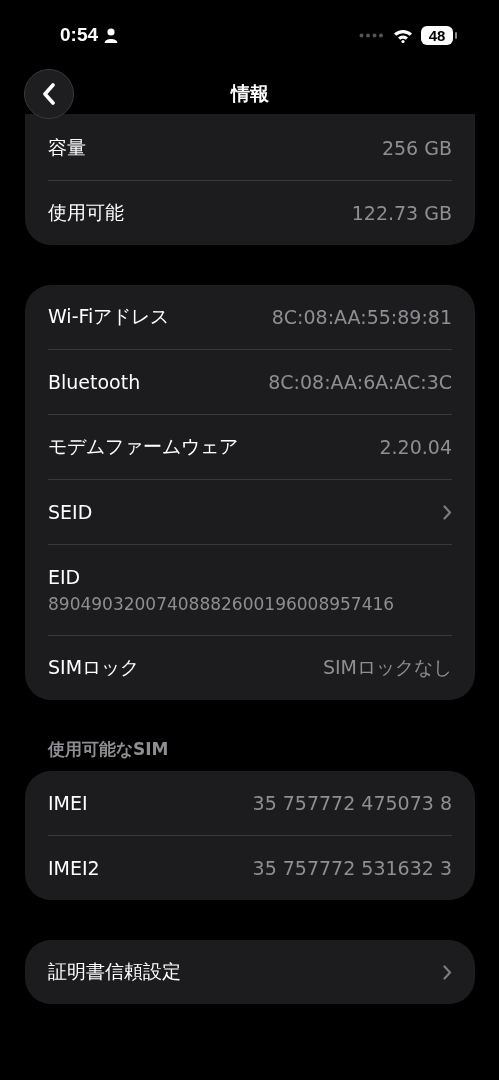 The width and height of the screenshot is (499, 1080). What do you see at coordinates (86, 212) in the screenshot?
I see `row-label: 使用可能` at bounding box center [86, 212].